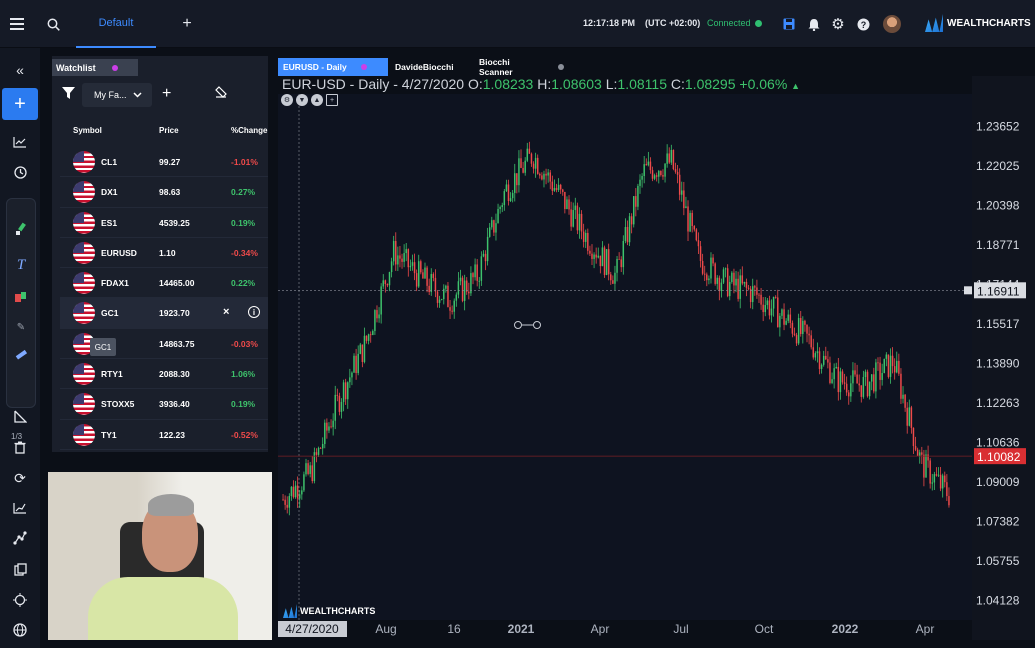  I want to click on table-row: RTY1 2088.30 1.06%, so click(164, 374).